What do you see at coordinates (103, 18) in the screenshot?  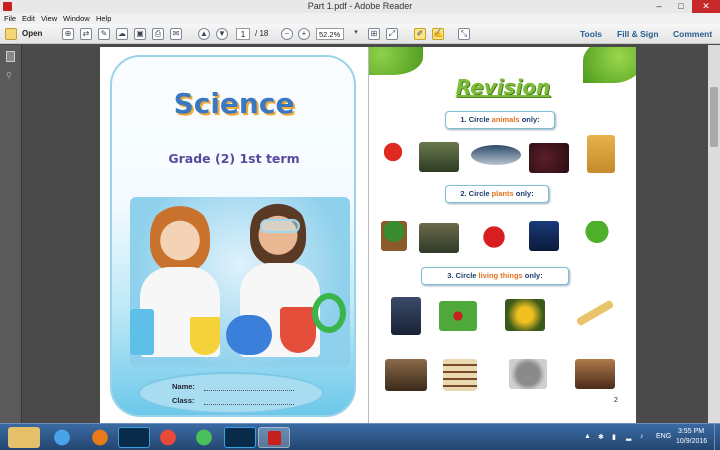 I see `menu-help: Help` at bounding box center [103, 18].